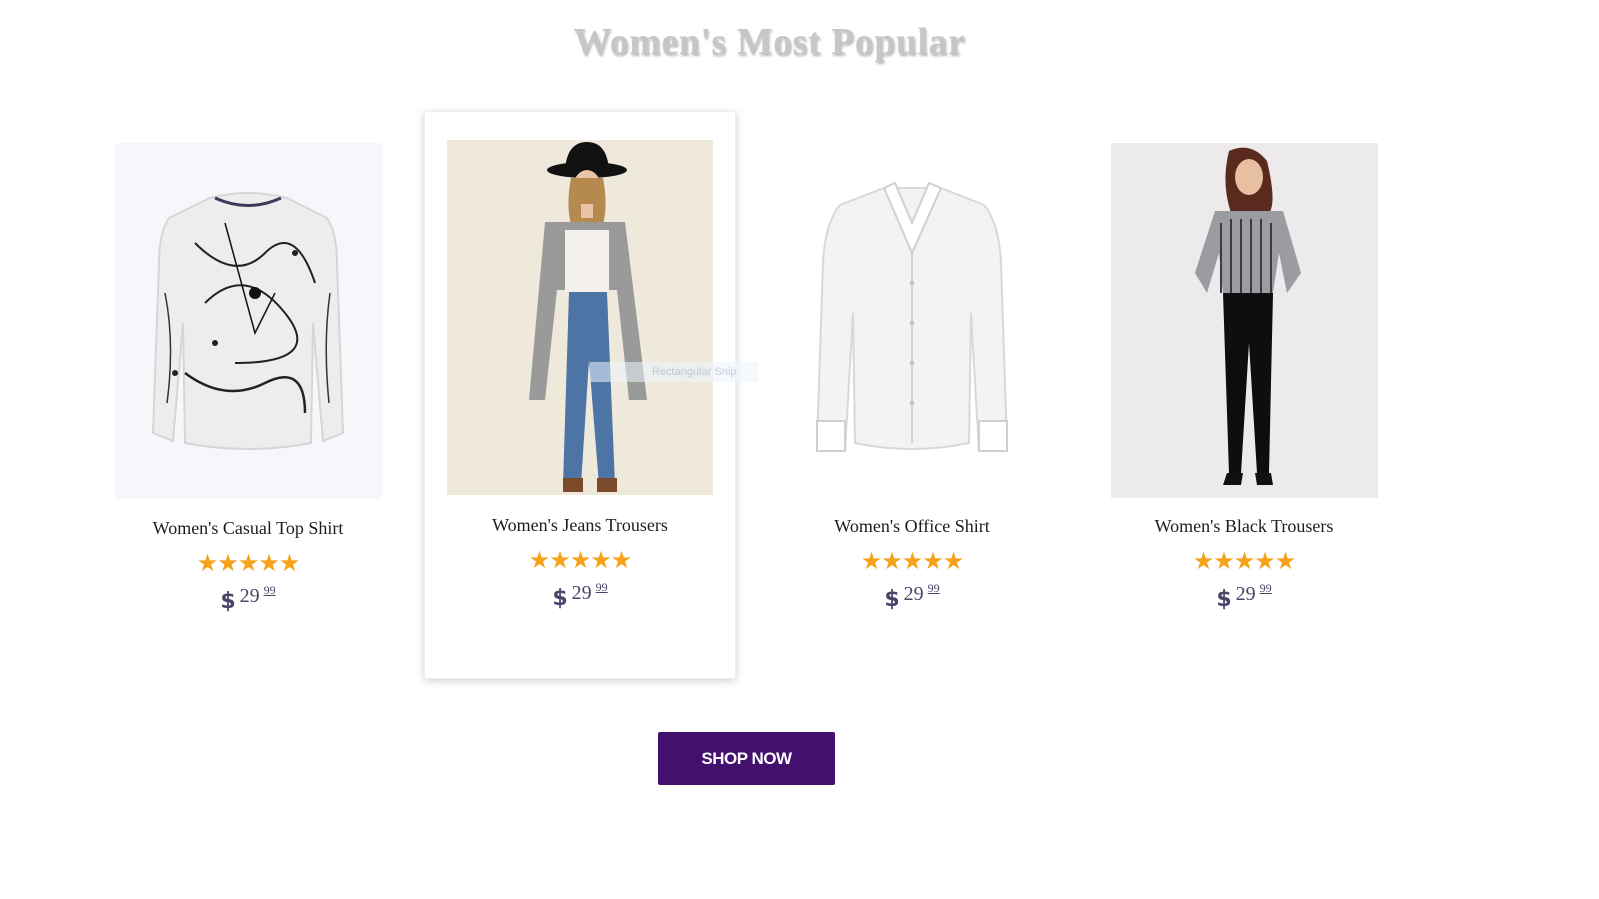  Describe the element at coordinates (580, 317) in the screenshot. I see `product-image-model-cardigan` at that location.